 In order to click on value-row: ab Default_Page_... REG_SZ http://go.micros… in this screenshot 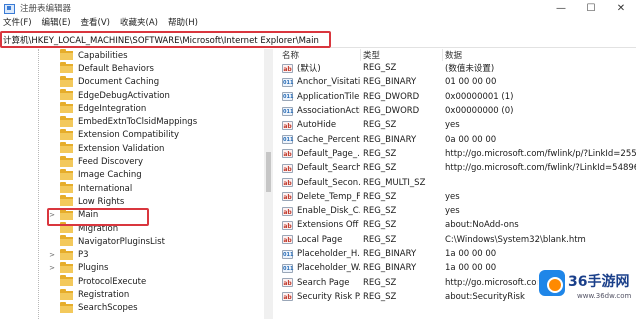, I will do `click(456, 154)`.